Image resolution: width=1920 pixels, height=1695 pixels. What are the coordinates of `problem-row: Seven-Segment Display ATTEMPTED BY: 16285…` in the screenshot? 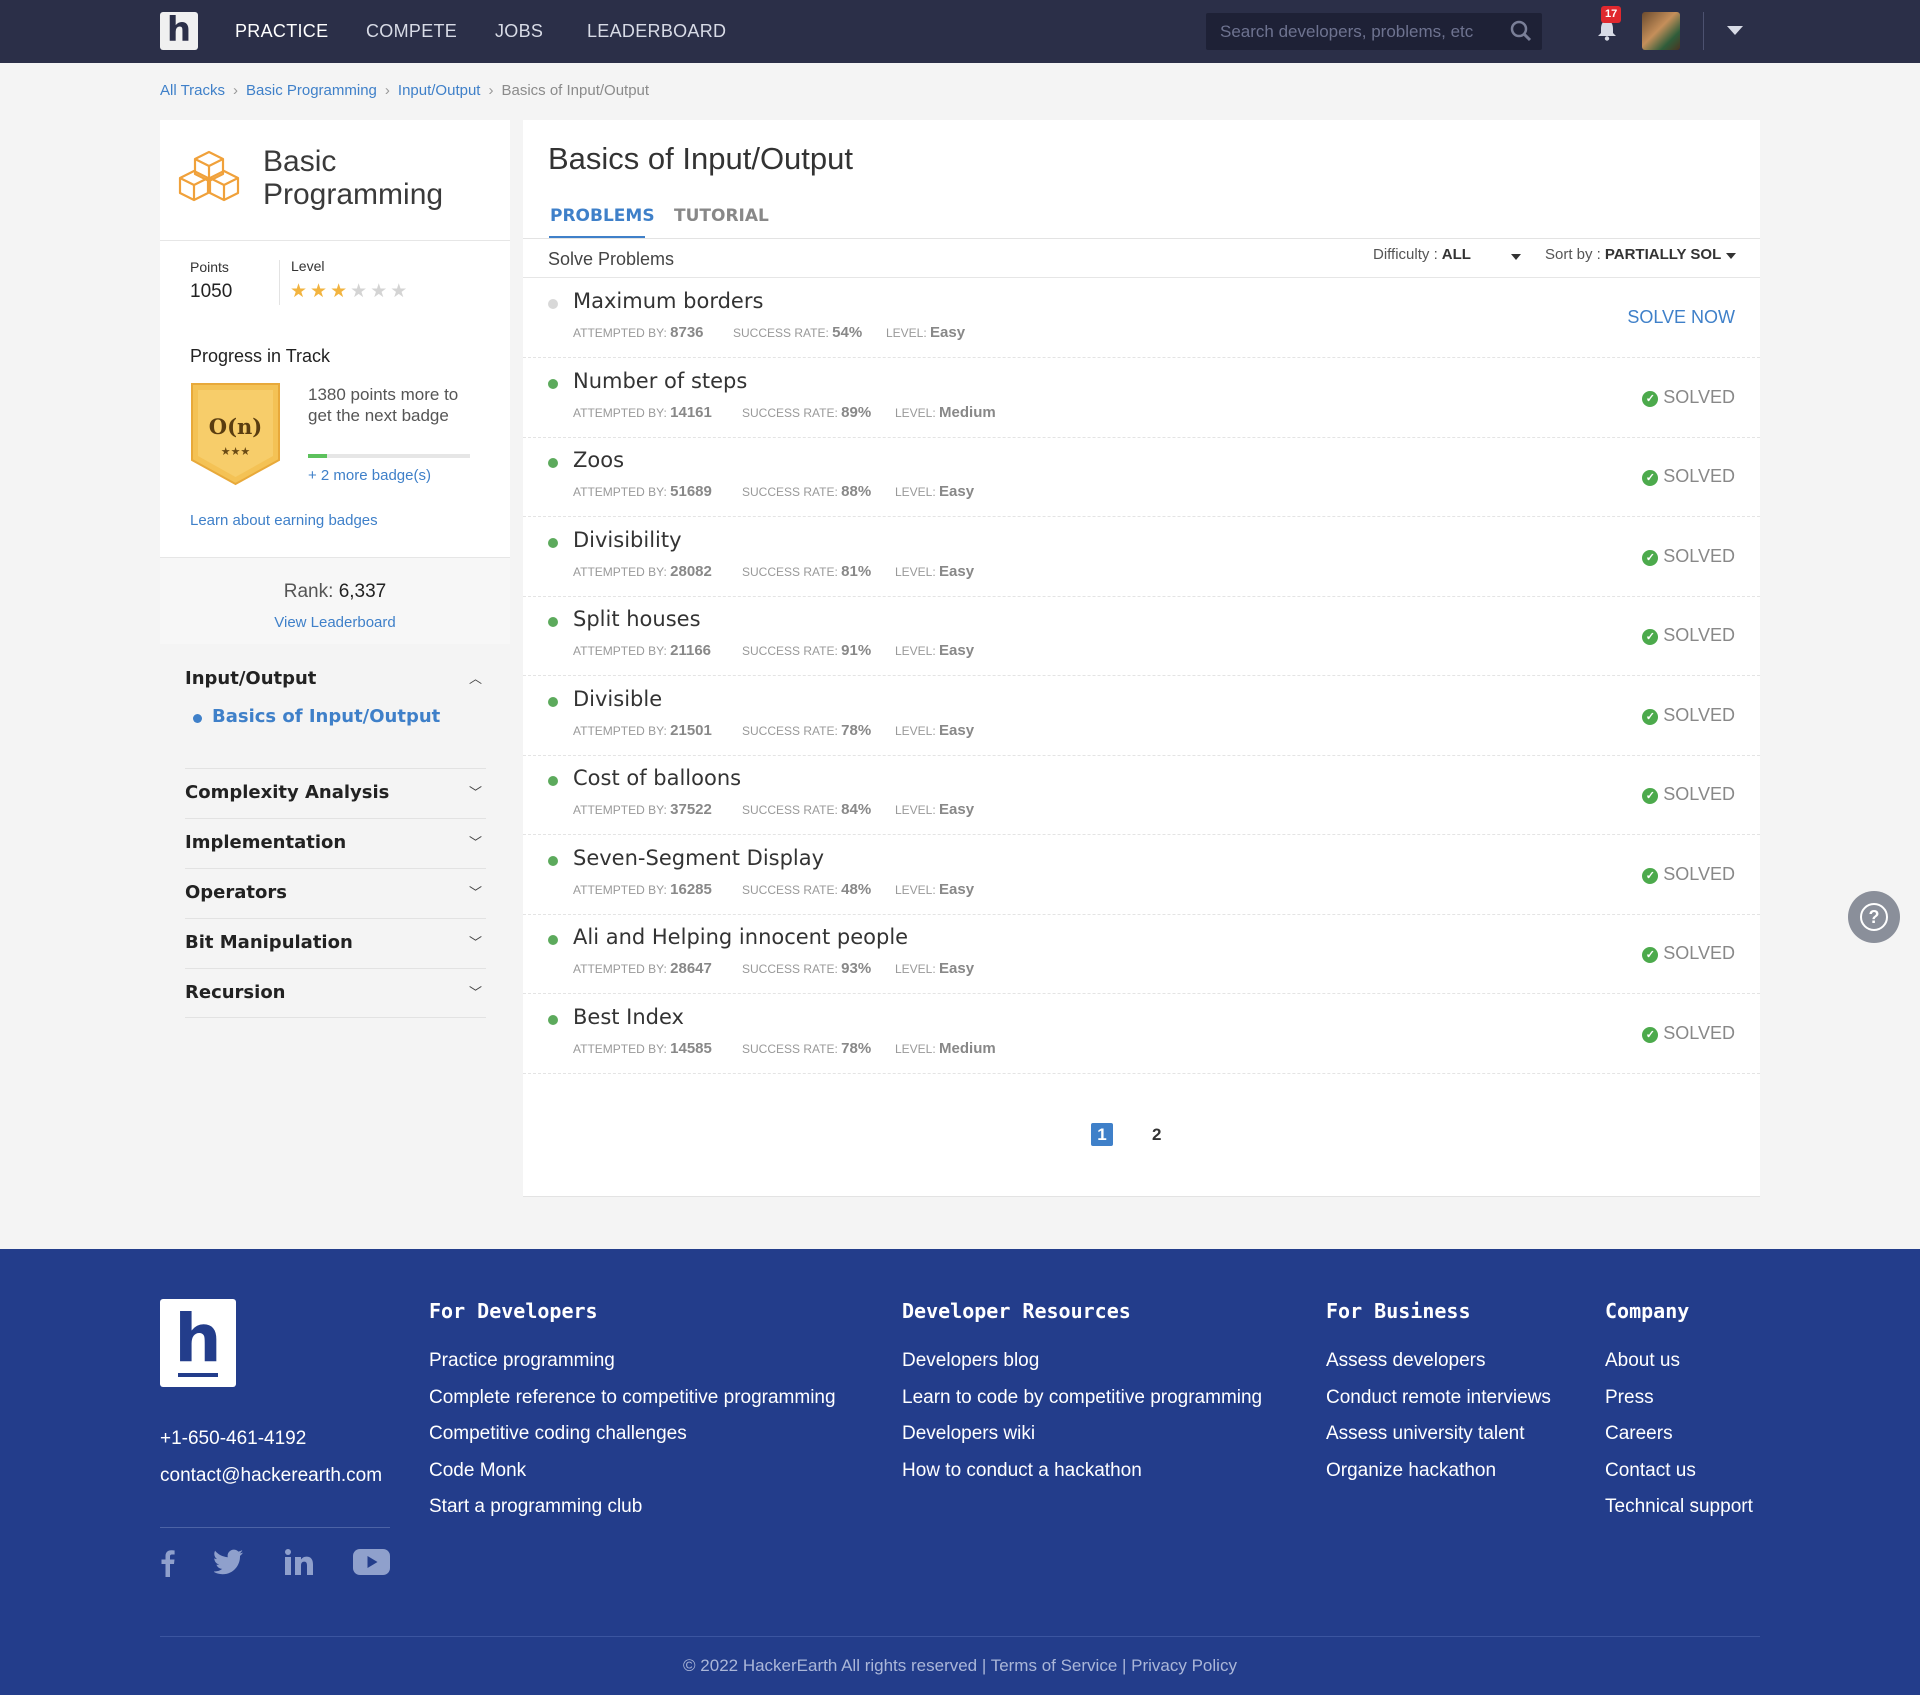 It's located at (1141, 875).